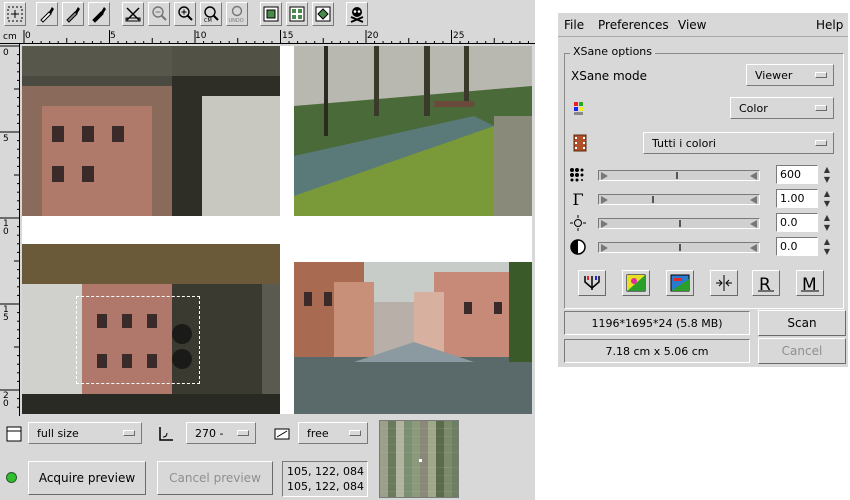 The width and height of the screenshot is (850, 500). Describe the element at coordinates (201, 36) in the screenshot. I see `ruler-top-label: 10` at that location.